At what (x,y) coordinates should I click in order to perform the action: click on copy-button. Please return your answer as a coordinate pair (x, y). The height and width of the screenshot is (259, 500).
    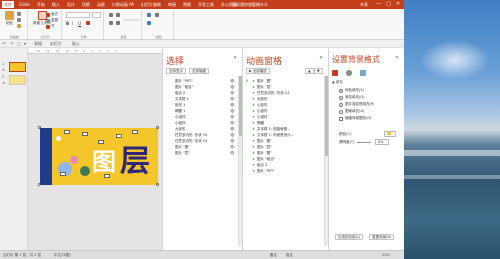
    Looking at the image, I should click on (19, 20).